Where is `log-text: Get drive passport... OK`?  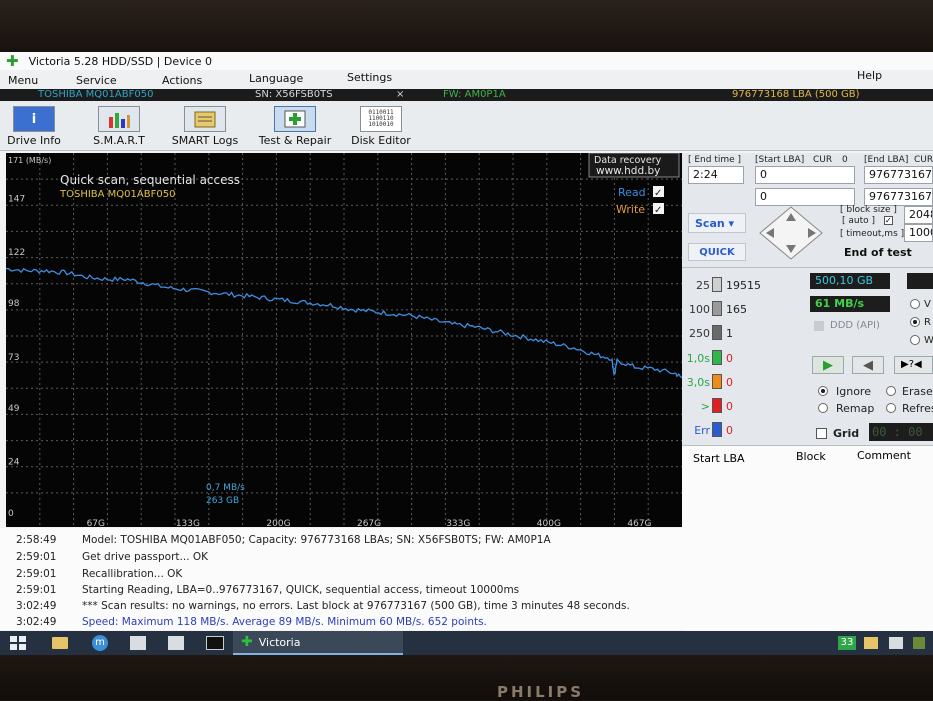 log-text: Get drive passport... OK is located at coordinates (145, 557).